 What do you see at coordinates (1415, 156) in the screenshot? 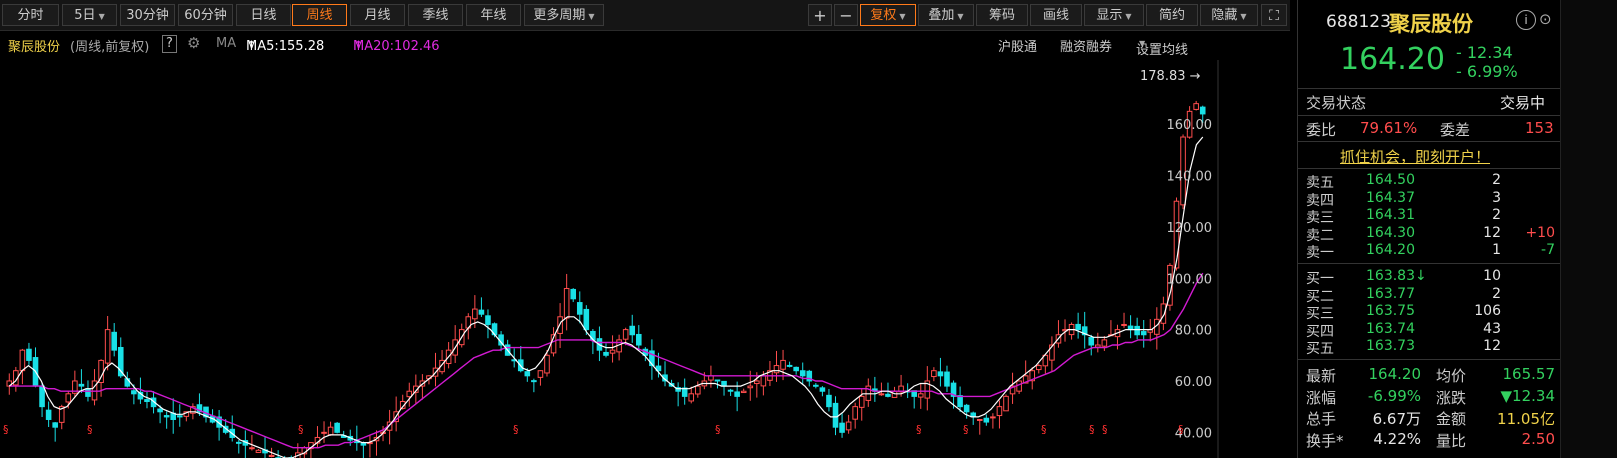
I see `open-account-link: 抓住机会，即刻开户！` at bounding box center [1415, 156].